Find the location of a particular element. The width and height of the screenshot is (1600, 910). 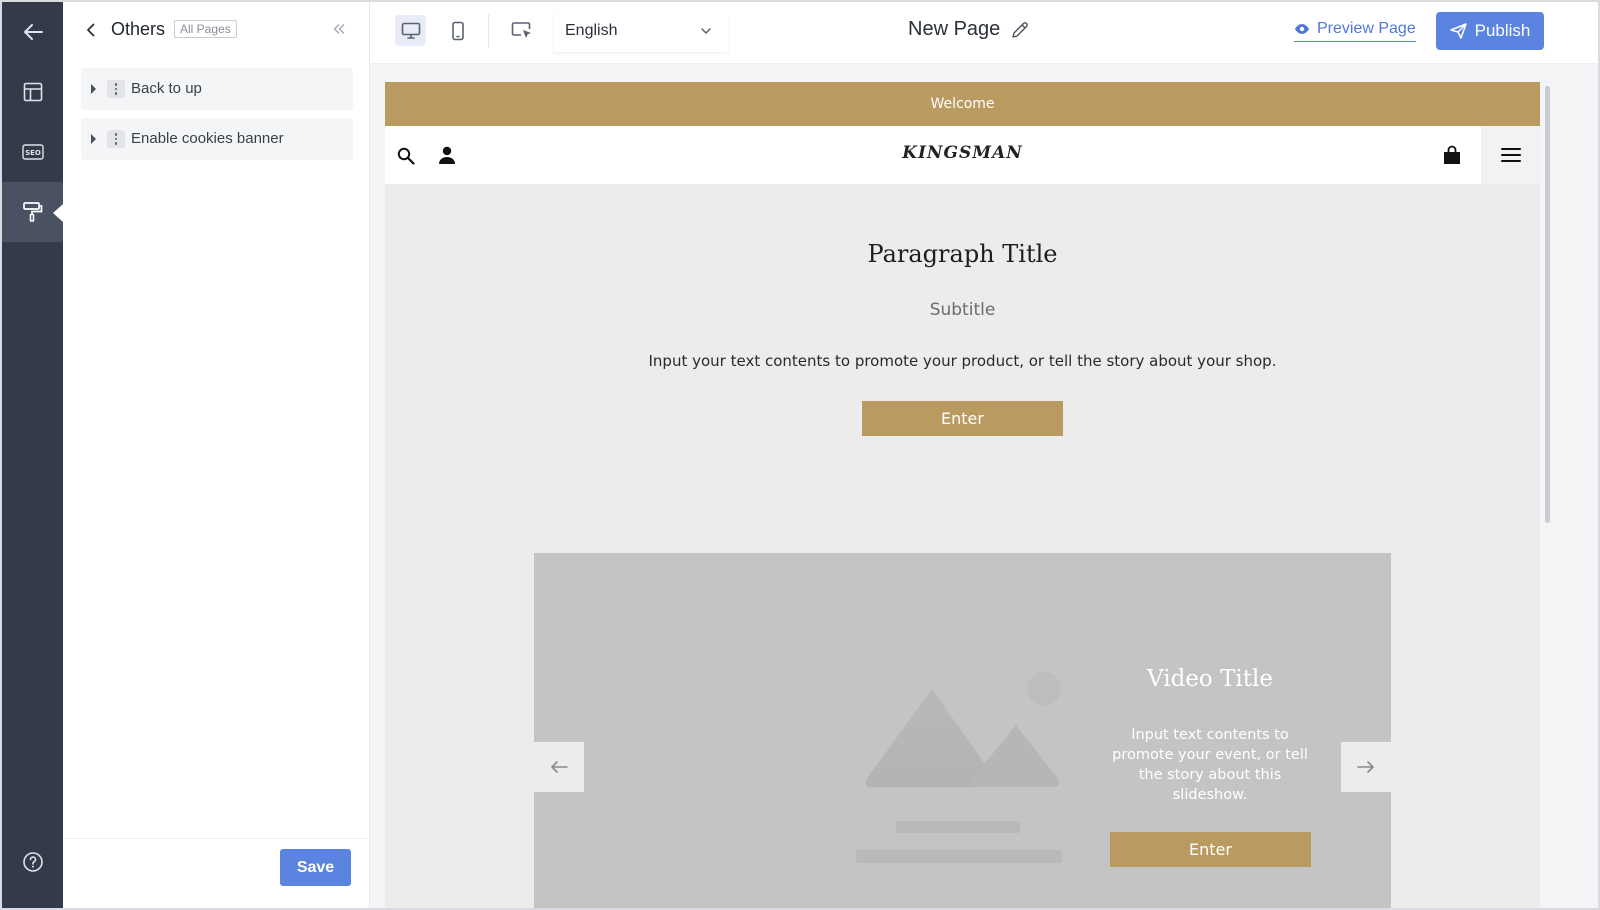

collapse-panel-button is located at coordinates (339, 29).